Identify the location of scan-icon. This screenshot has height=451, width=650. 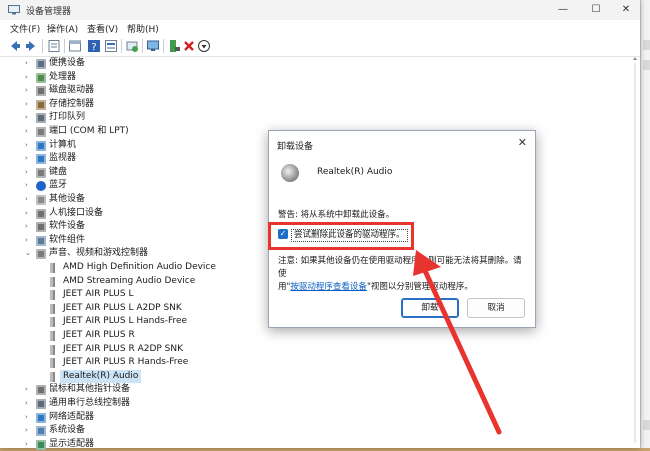
(132, 46).